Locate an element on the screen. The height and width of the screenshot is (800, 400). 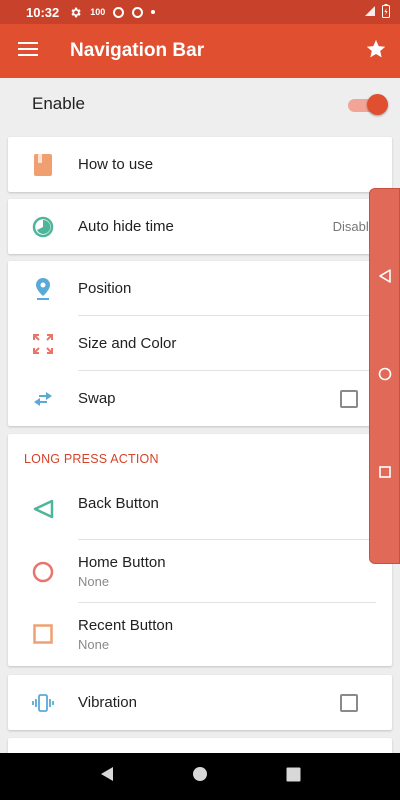
status-indicator-100: 100 is located at coordinates (98, 12).